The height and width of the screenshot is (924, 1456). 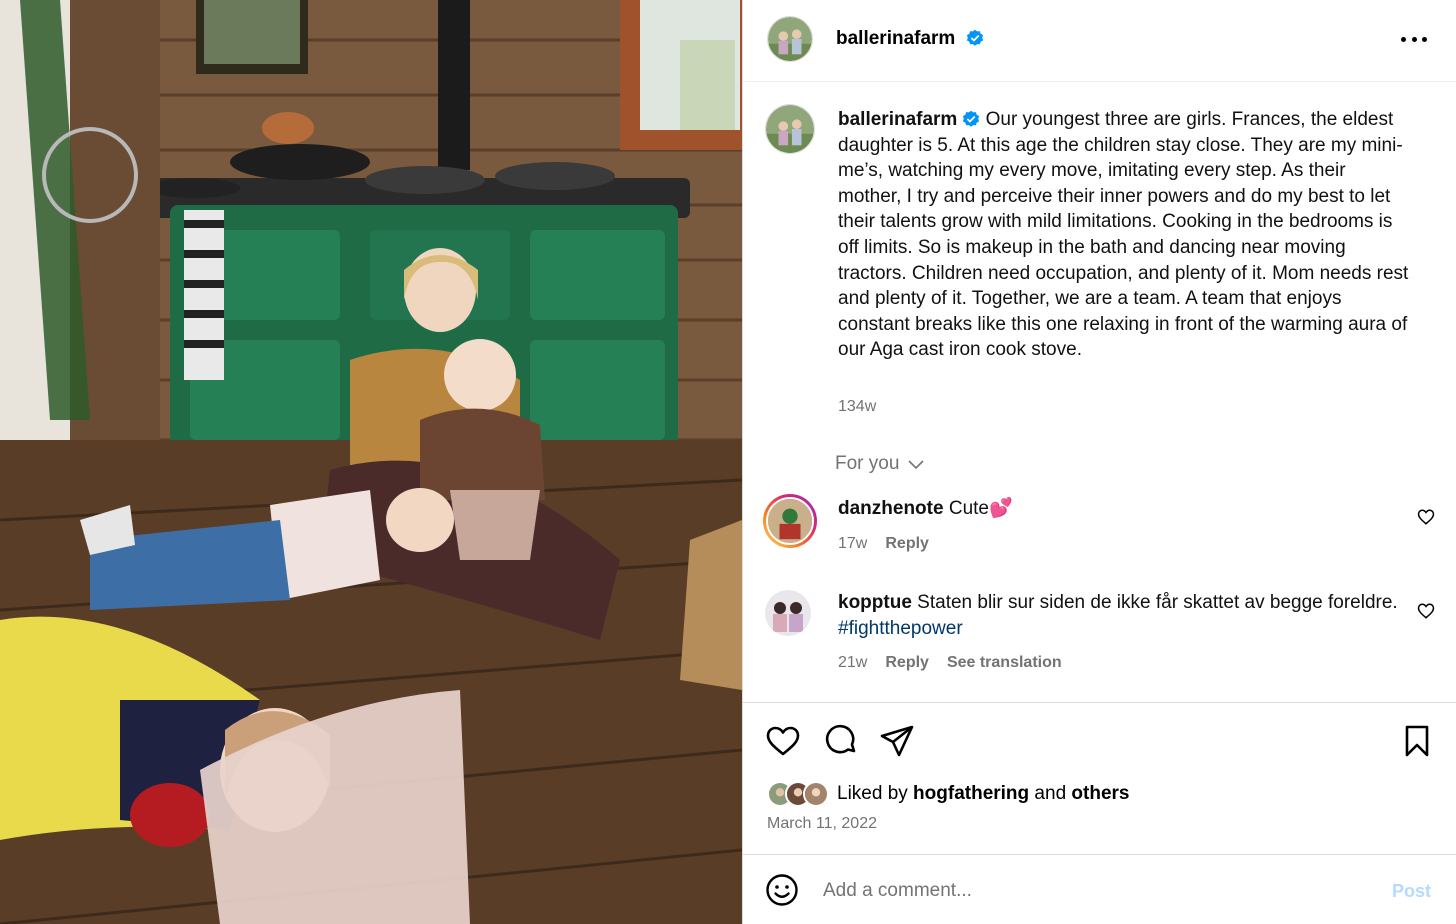 What do you see at coordinates (816, 794) in the screenshot?
I see `liker-avatar` at bounding box center [816, 794].